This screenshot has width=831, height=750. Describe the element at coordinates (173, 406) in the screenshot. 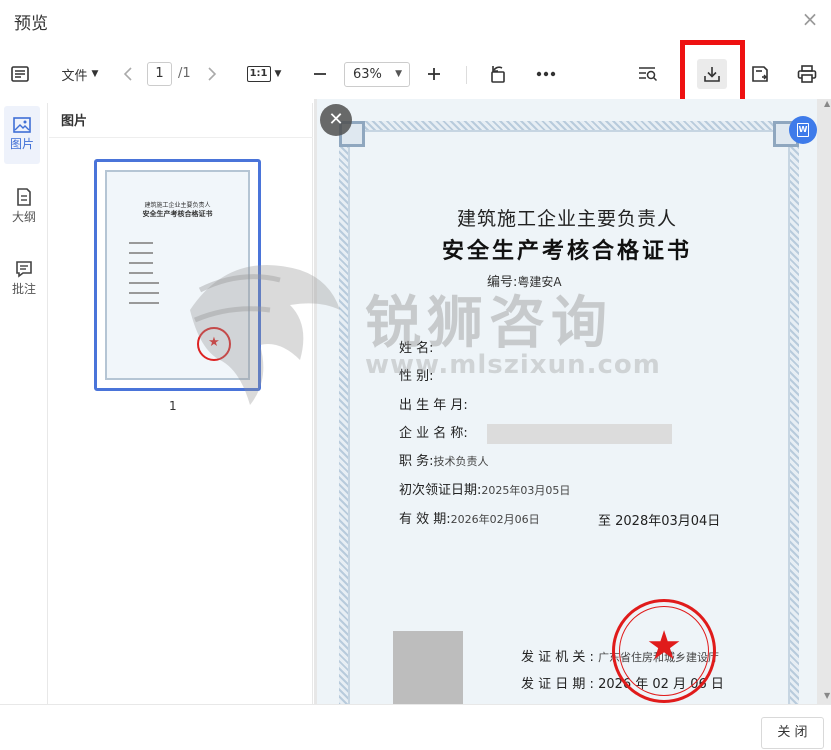

I see `thumbnail-page-number: 1` at that location.